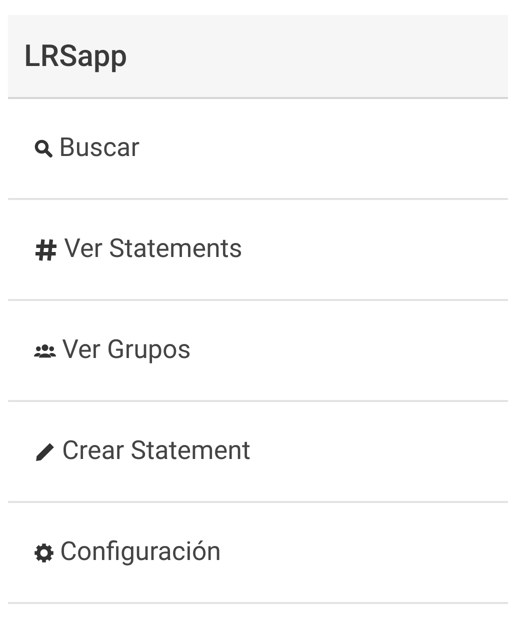  I want to click on group-icon, so click(45, 350).